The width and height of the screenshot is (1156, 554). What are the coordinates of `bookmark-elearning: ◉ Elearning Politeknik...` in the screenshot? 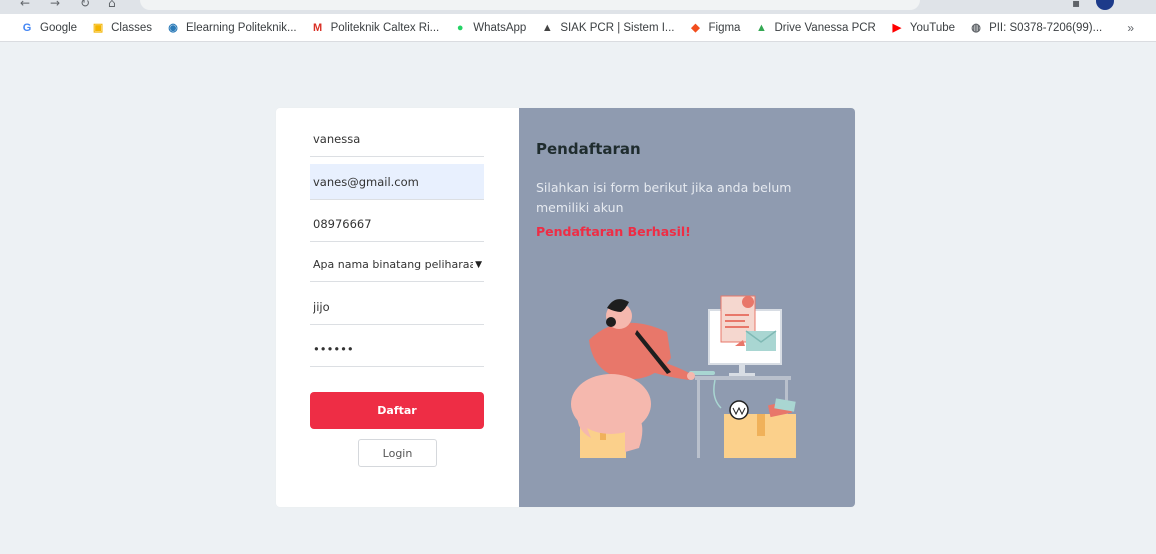 It's located at (231, 28).